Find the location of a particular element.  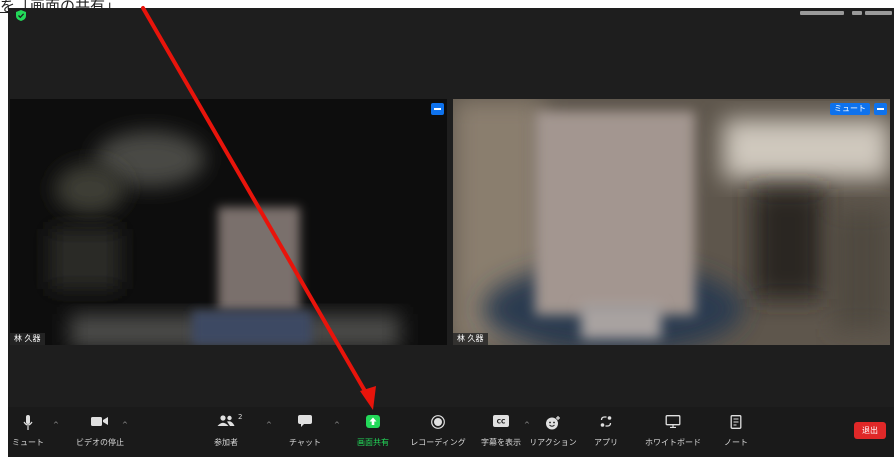

view-controls is located at coordinates (846, 13).